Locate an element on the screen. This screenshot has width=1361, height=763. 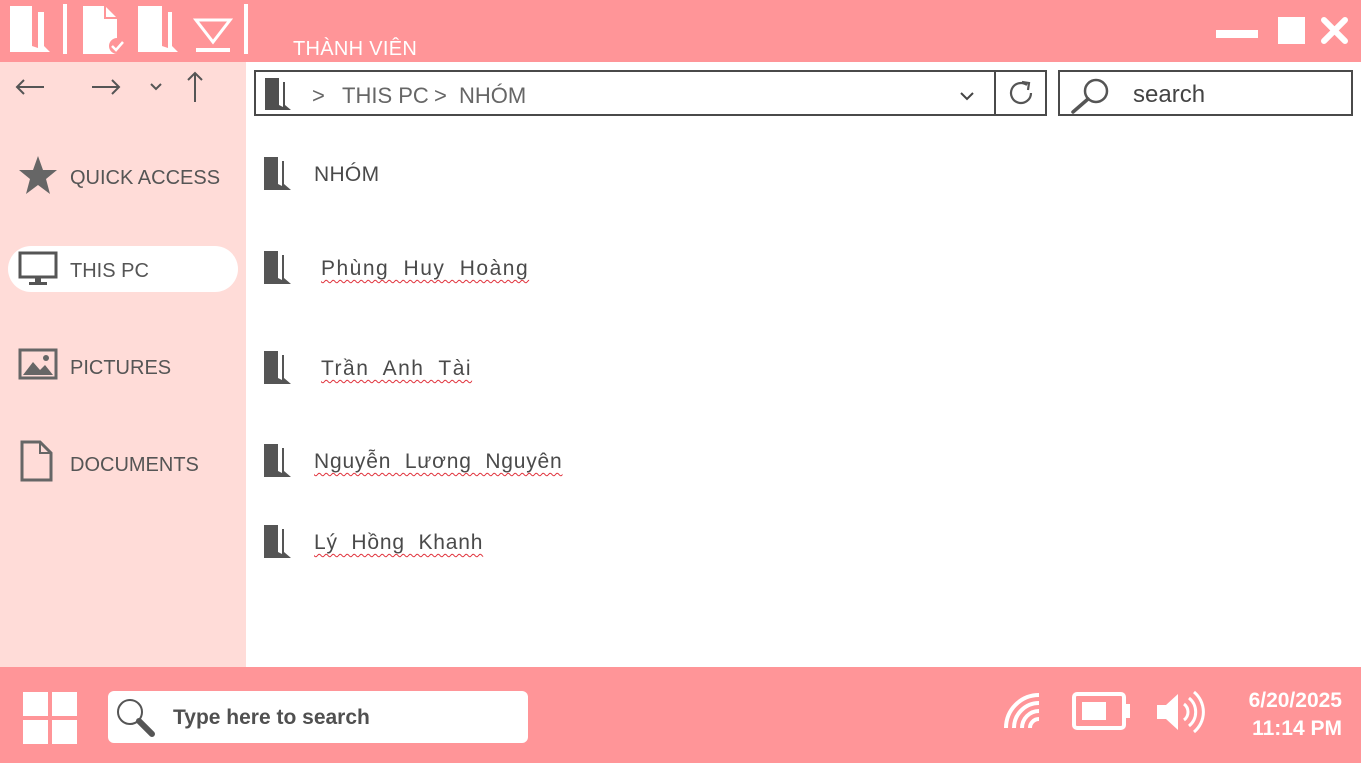
file-name: Phùng Huy Hoàng is located at coordinates (425, 268).